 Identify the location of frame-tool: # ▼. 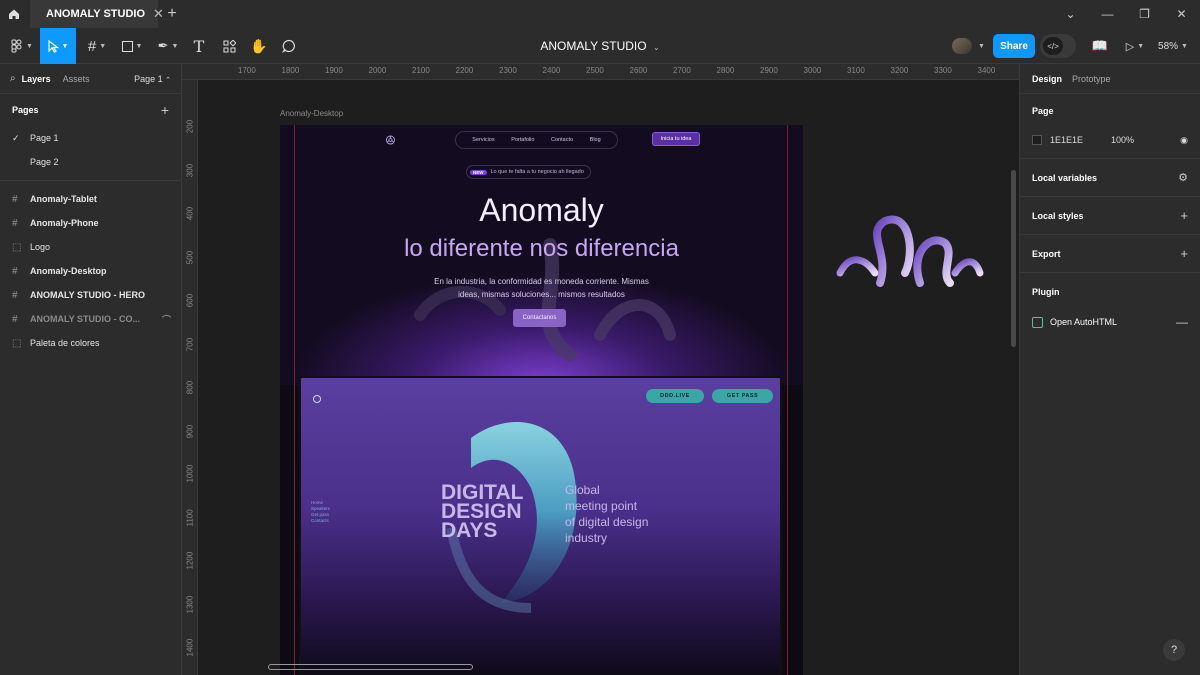
(97, 46).